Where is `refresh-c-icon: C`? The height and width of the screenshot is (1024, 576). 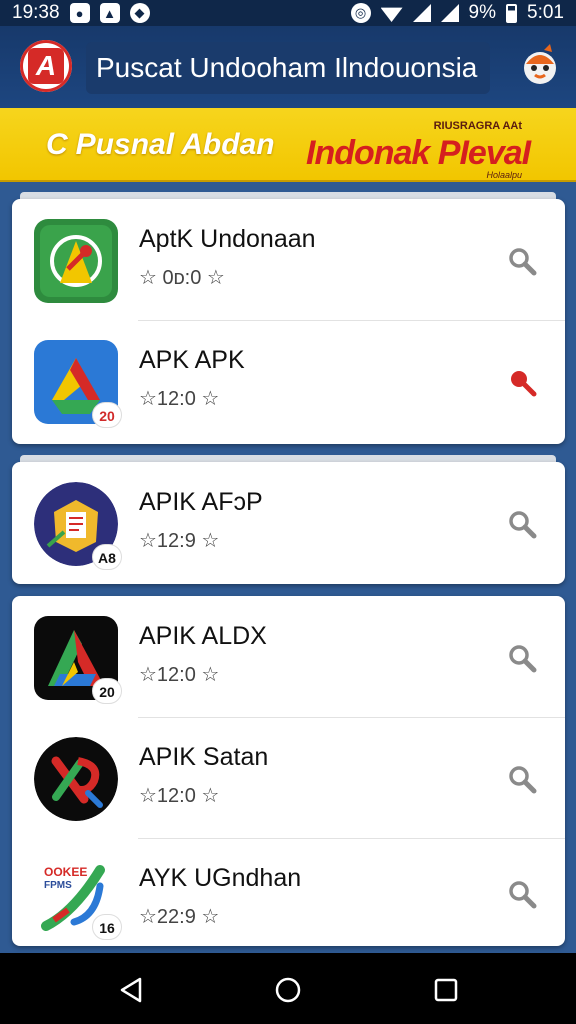
refresh-c-icon: C is located at coordinates (57, 144).